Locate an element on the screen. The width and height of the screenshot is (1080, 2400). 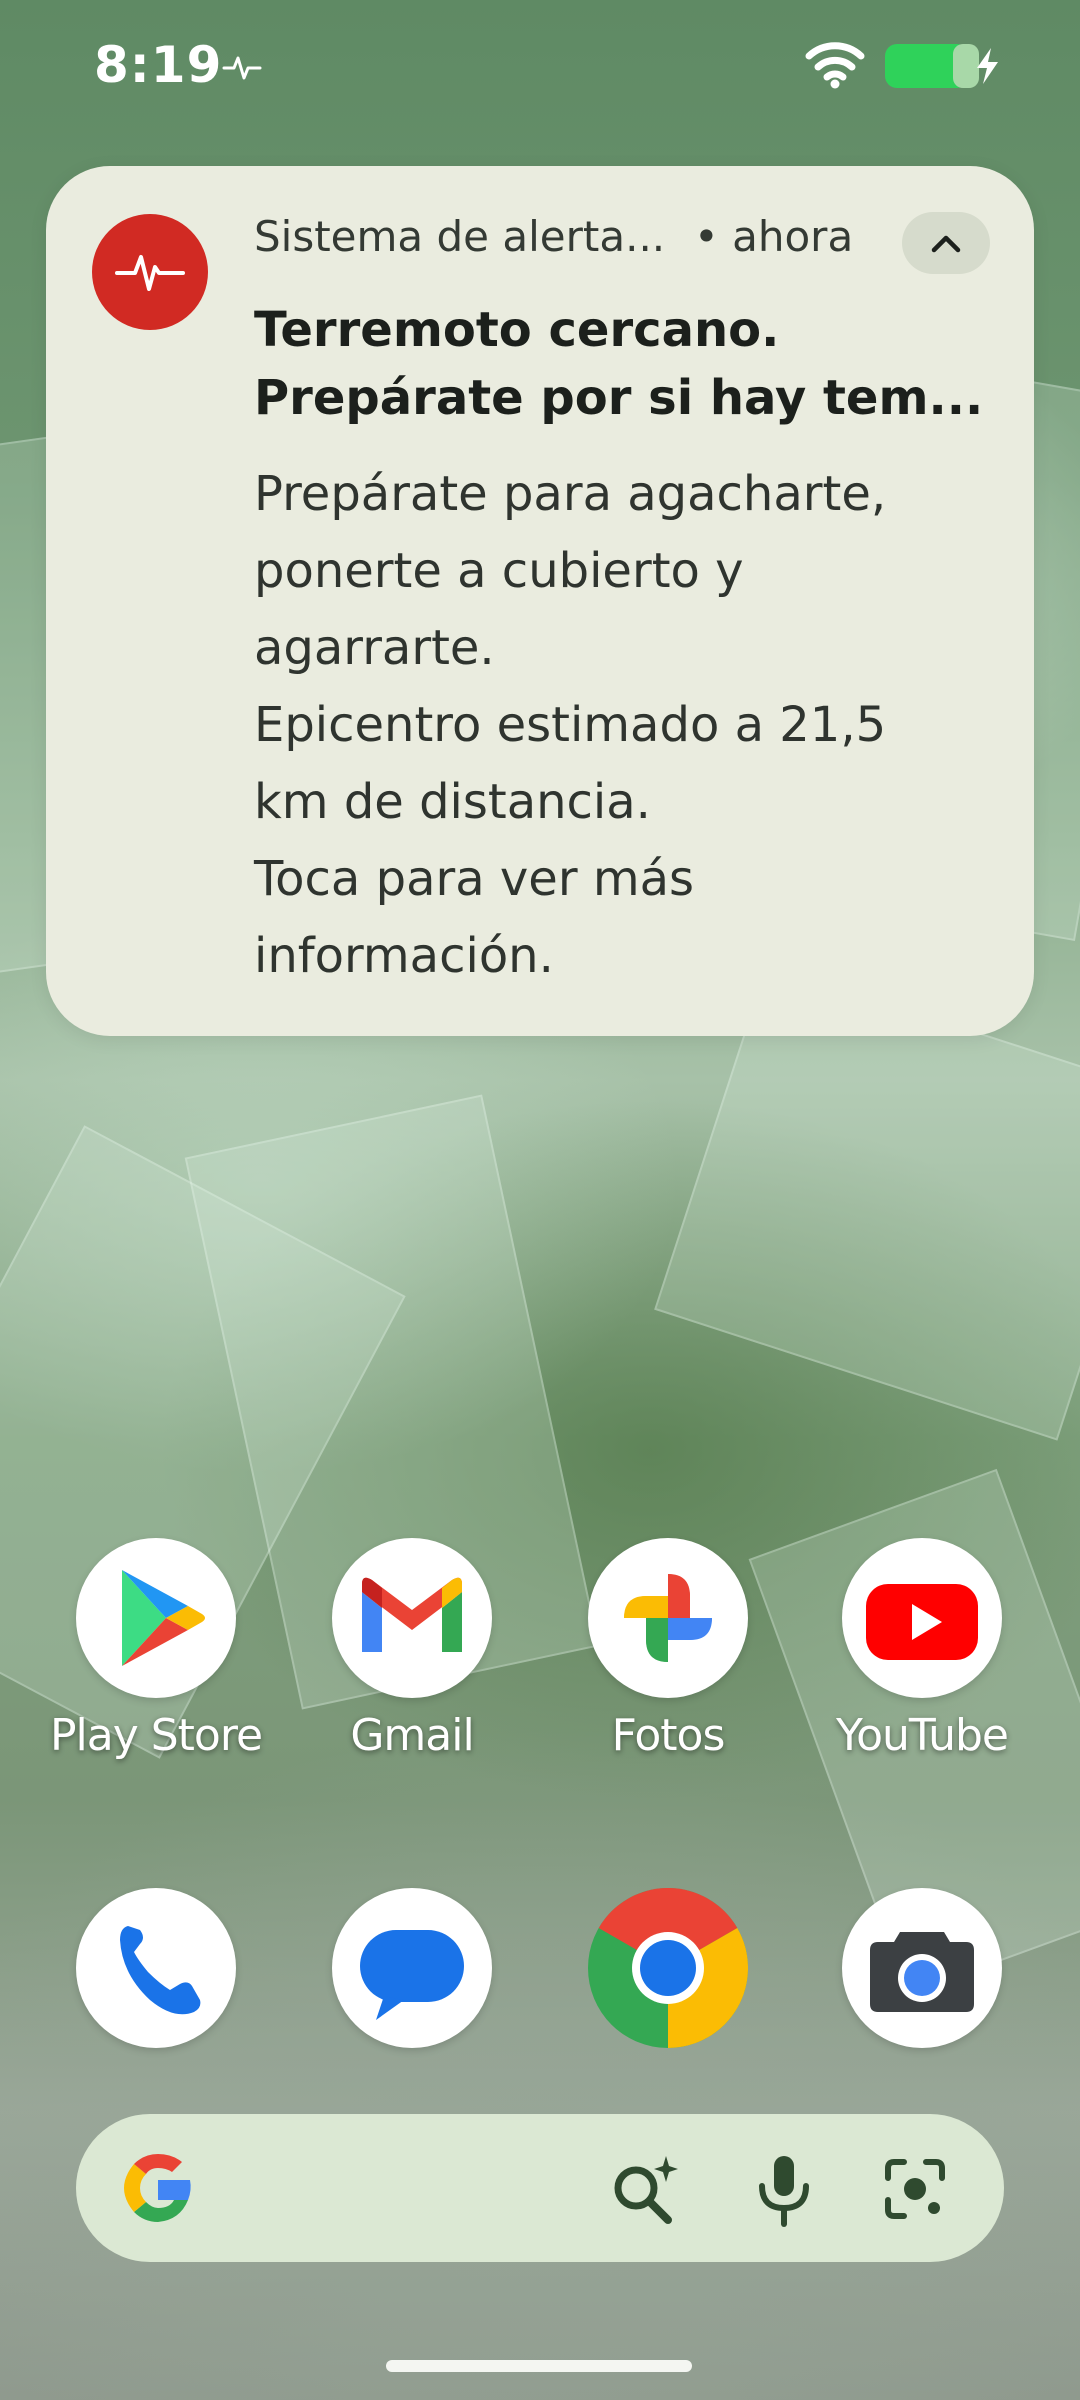
messages-icon is located at coordinates (412, 1968).